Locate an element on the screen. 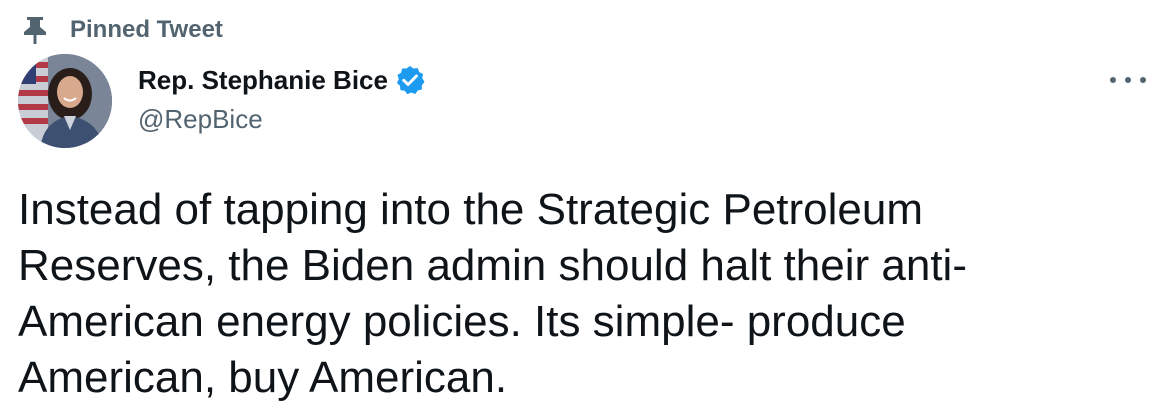  tweet-author: Rep. Stephanie Bice @RepBice is located at coordinates (282, 98).